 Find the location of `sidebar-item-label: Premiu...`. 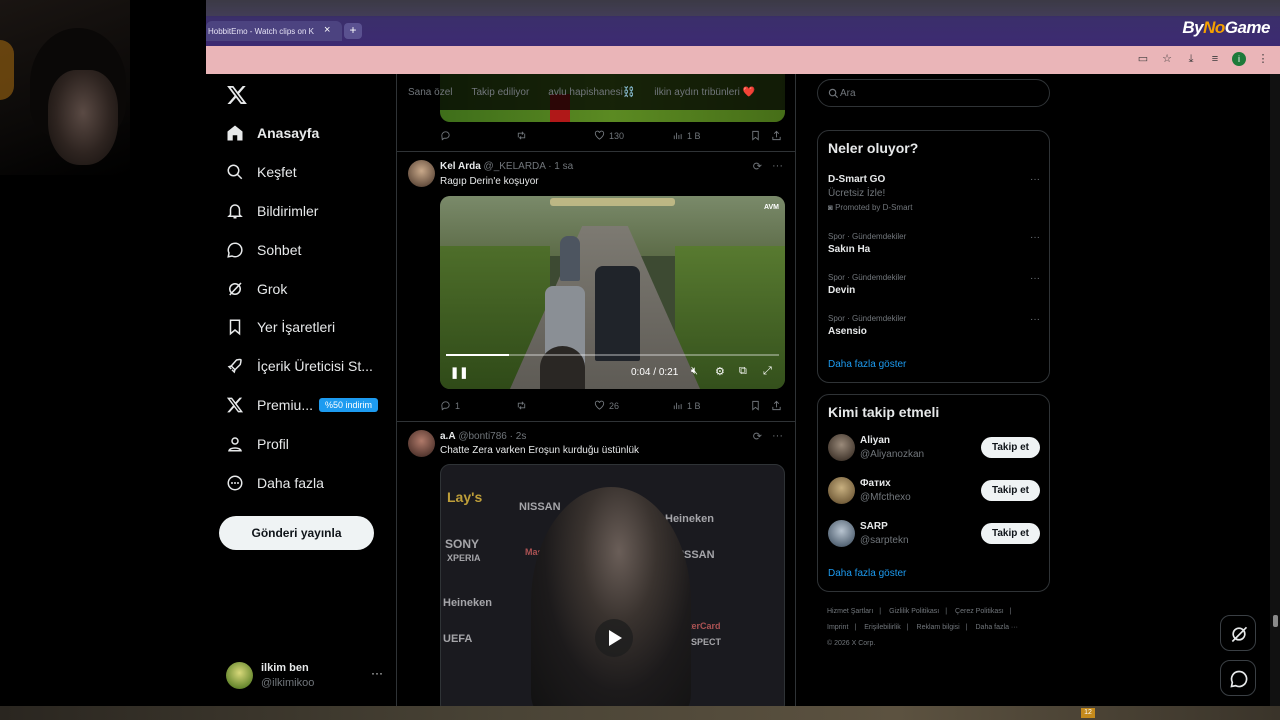

sidebar-item-label: Premiu... is located at coordinates (285, 405).